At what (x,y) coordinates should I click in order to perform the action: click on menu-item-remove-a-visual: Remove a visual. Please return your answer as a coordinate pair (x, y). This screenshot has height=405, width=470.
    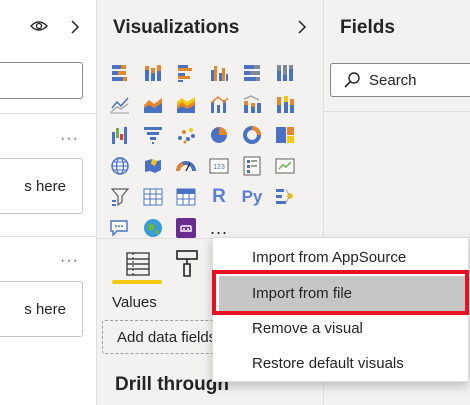
    Looking at the image, I should click on (340, 329).